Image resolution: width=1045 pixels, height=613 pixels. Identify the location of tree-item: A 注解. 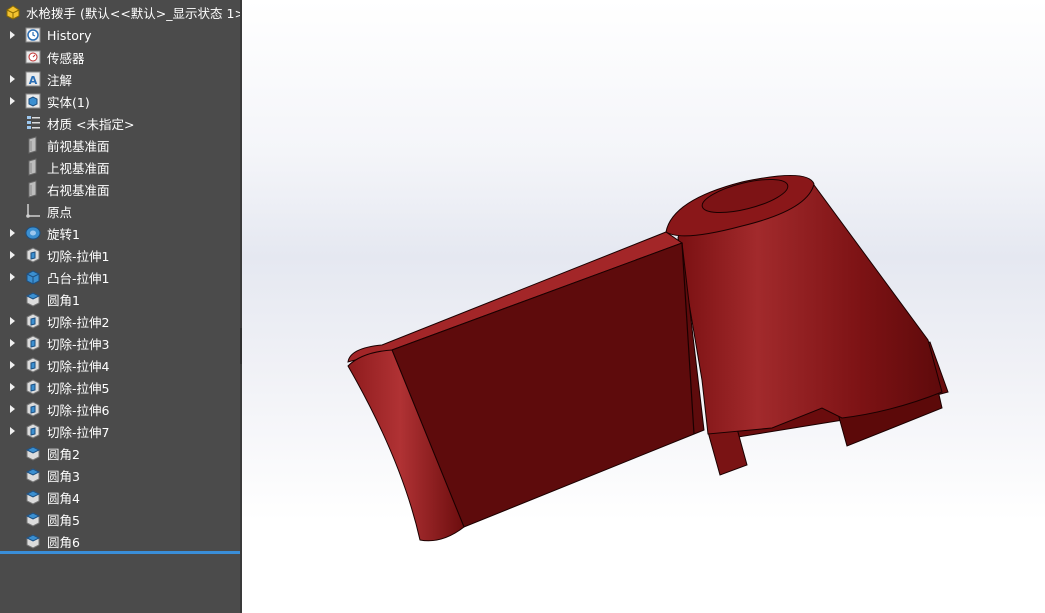
(120, 79).